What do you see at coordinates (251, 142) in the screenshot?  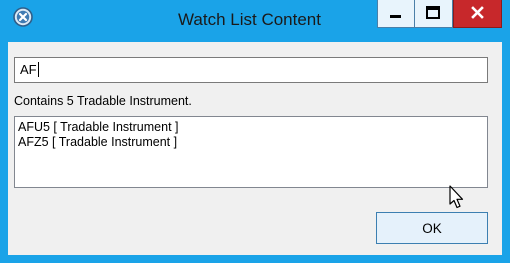 I see `list-item: AFZ5 [ Tradable Instrument ]` at bounding box center [251, 142].